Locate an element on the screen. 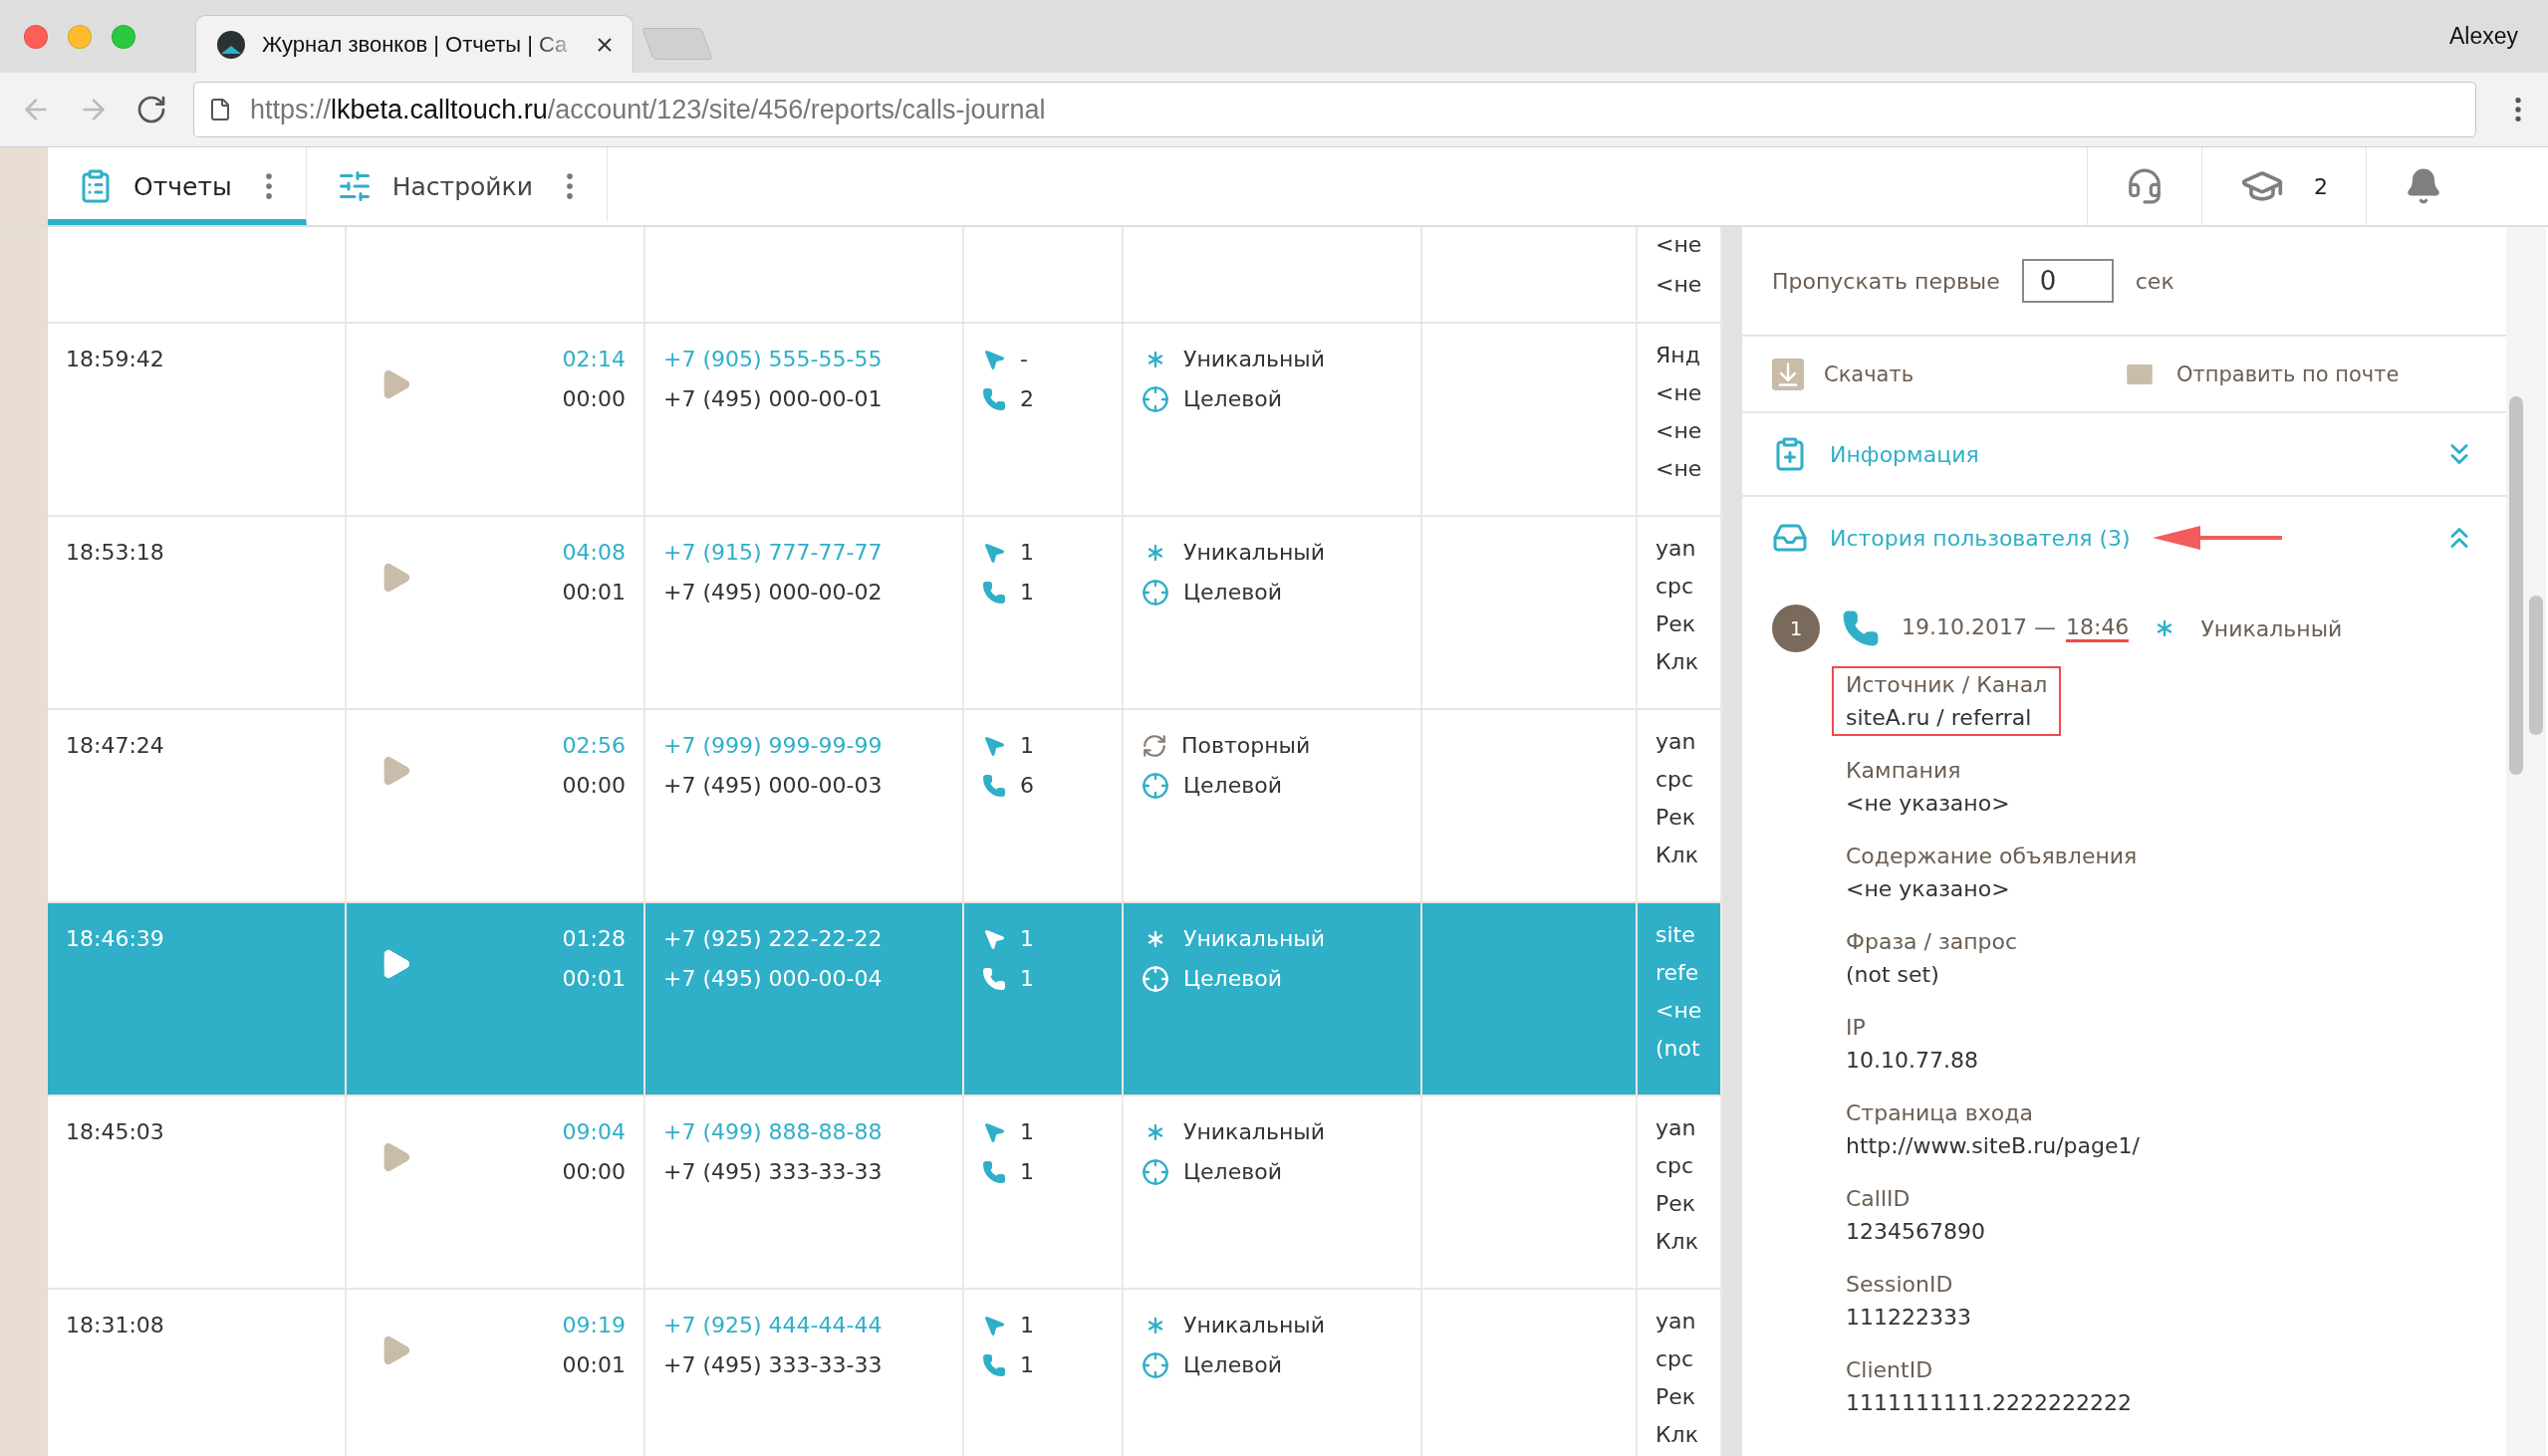  field-label: ClientID is located at coordinates (1890, 1369).